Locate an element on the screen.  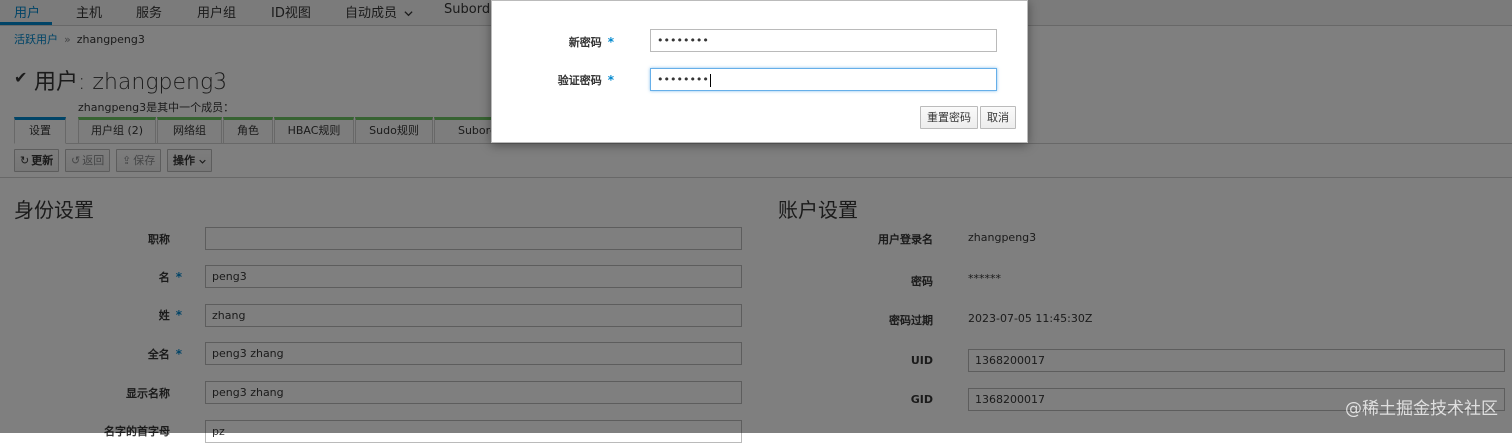
verify-password-value: •••••••• is located at coordinates (683, 79).